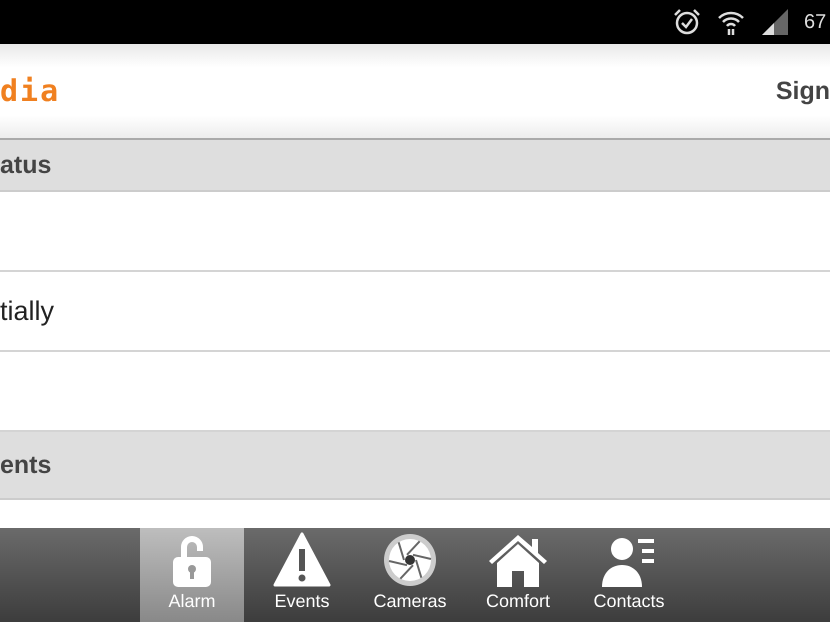 The height and width of the screenshot is (622, 830). I want to click on section-title: atus, so click(26, 165).